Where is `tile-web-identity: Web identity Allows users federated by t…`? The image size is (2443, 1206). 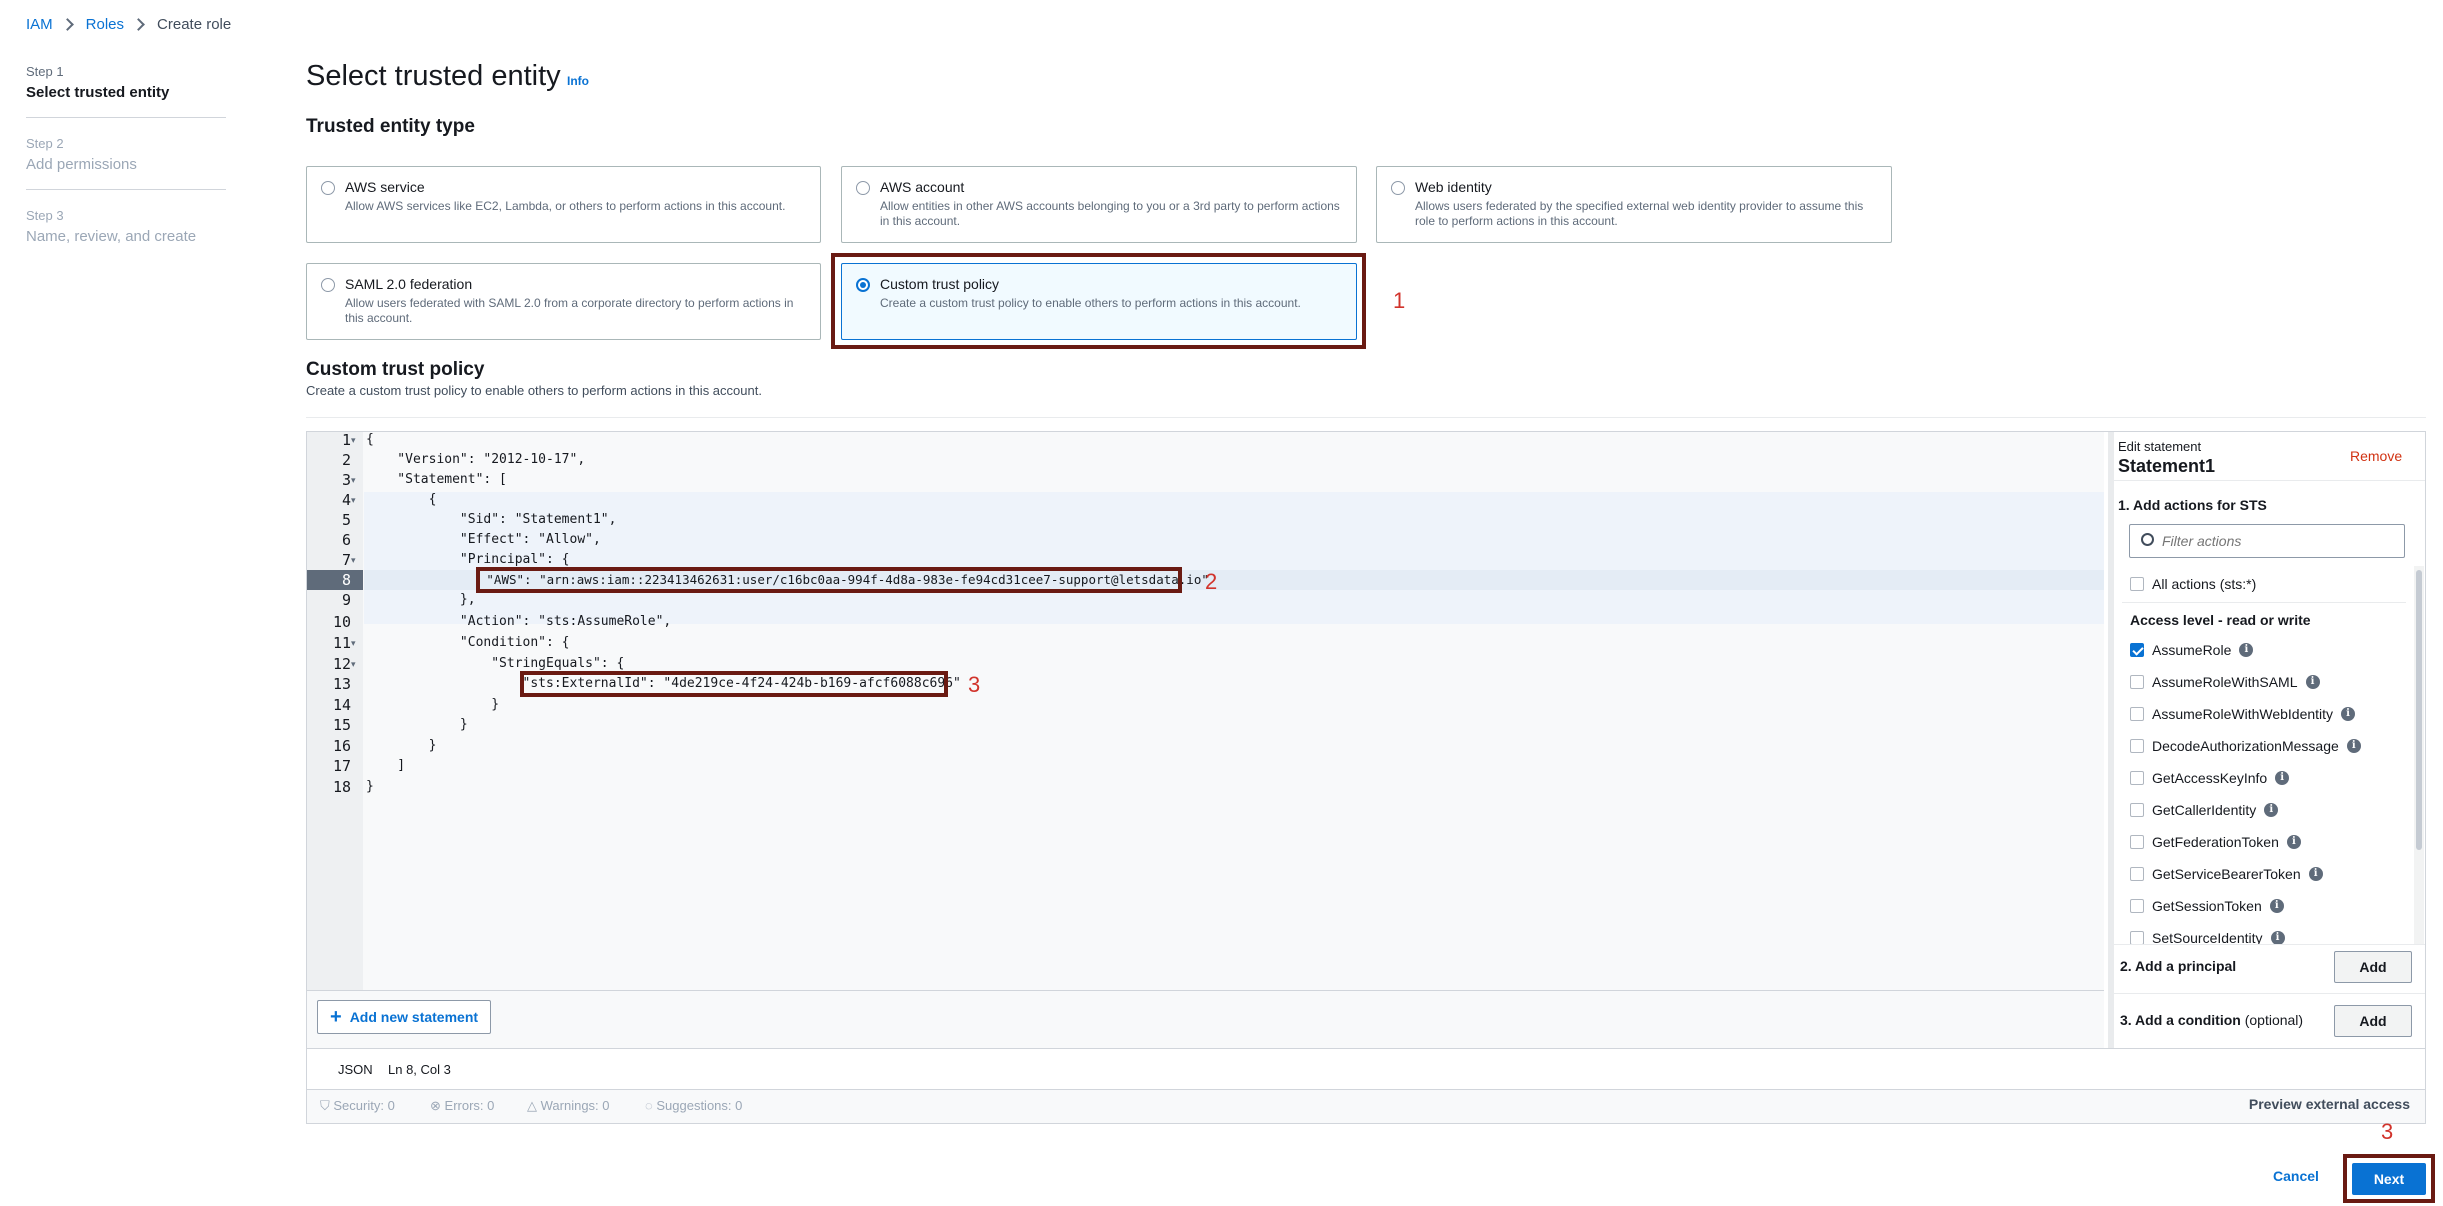
tile-web-identity: Web identity Allows users federated by t… is located at coordinates (1634, 204).